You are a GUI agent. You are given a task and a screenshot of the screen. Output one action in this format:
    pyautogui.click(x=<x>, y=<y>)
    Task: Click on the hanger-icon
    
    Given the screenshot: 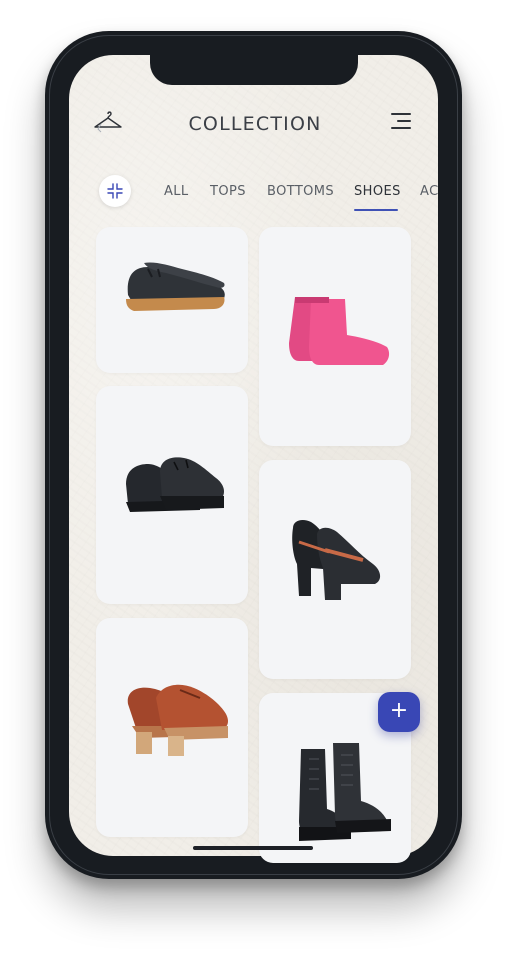 What is the action you would take?
    pyautogui.click(x=108, y=121)
    